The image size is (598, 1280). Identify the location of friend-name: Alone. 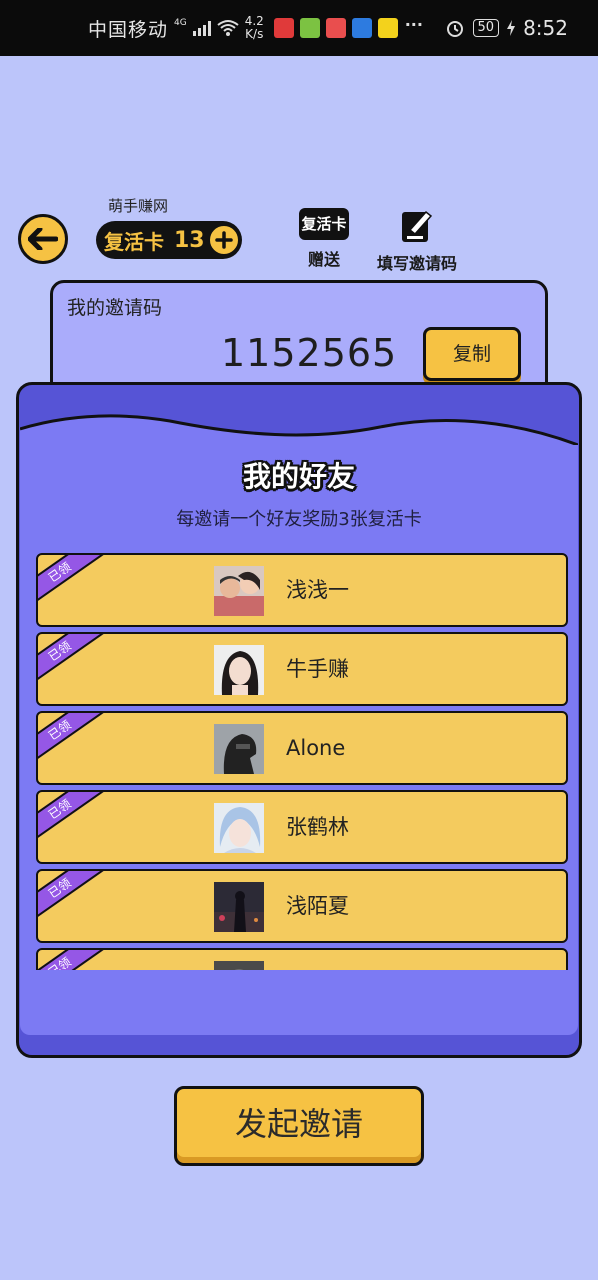
(316, 748).